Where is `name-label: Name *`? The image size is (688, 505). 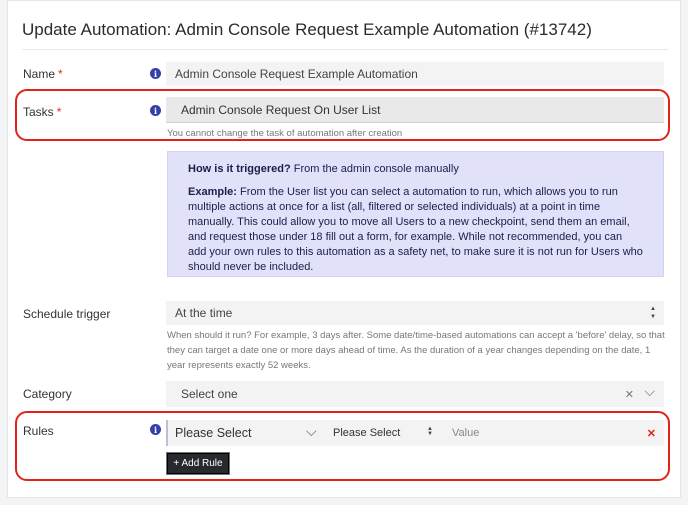 name-label: Name * is located at coordinates (43, 74).